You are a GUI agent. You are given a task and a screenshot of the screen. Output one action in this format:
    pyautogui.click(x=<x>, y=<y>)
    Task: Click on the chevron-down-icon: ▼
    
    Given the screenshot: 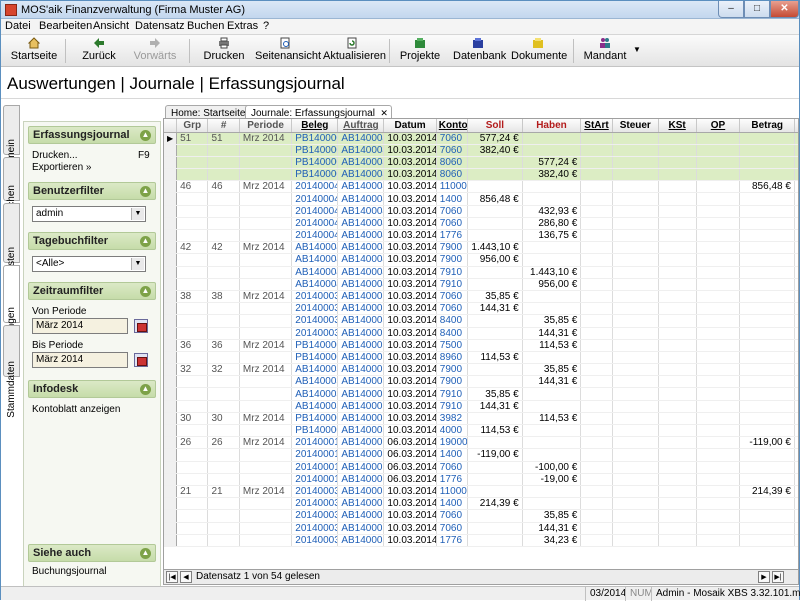 What is the action you would take?
    pyautogui.click(x=137, y=214)
    